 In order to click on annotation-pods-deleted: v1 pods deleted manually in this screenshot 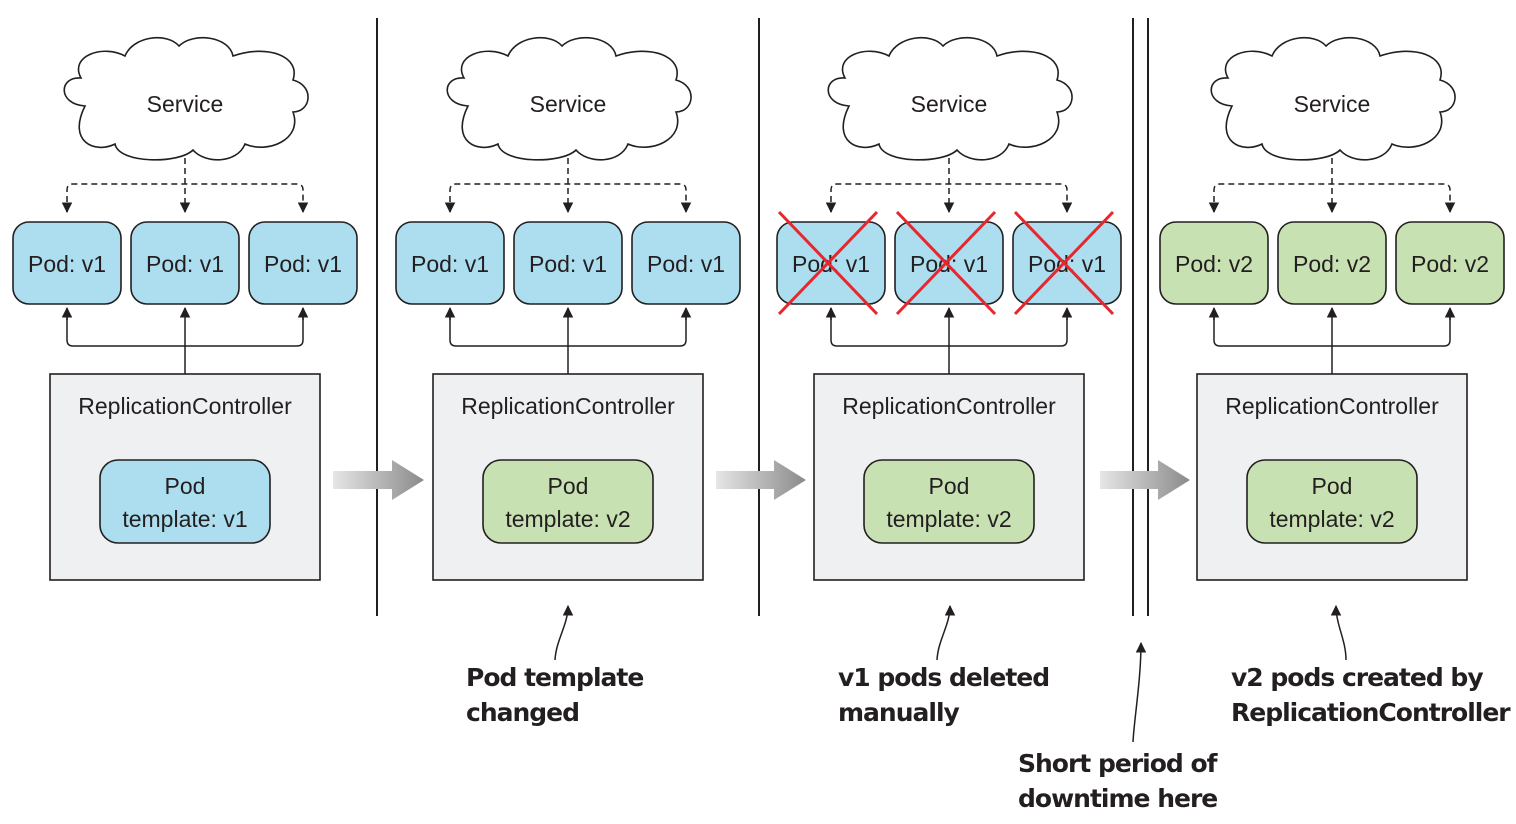, I will do `click(944, 665)`.